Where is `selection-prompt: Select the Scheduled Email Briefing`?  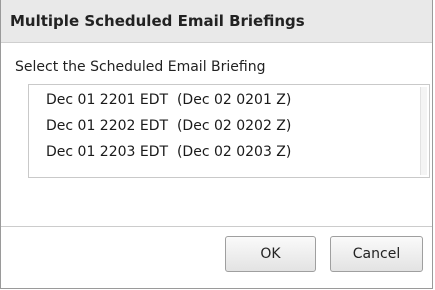
selection-prompt: Select the Scheduled Email Briefing is located at coordinates (140, 67).